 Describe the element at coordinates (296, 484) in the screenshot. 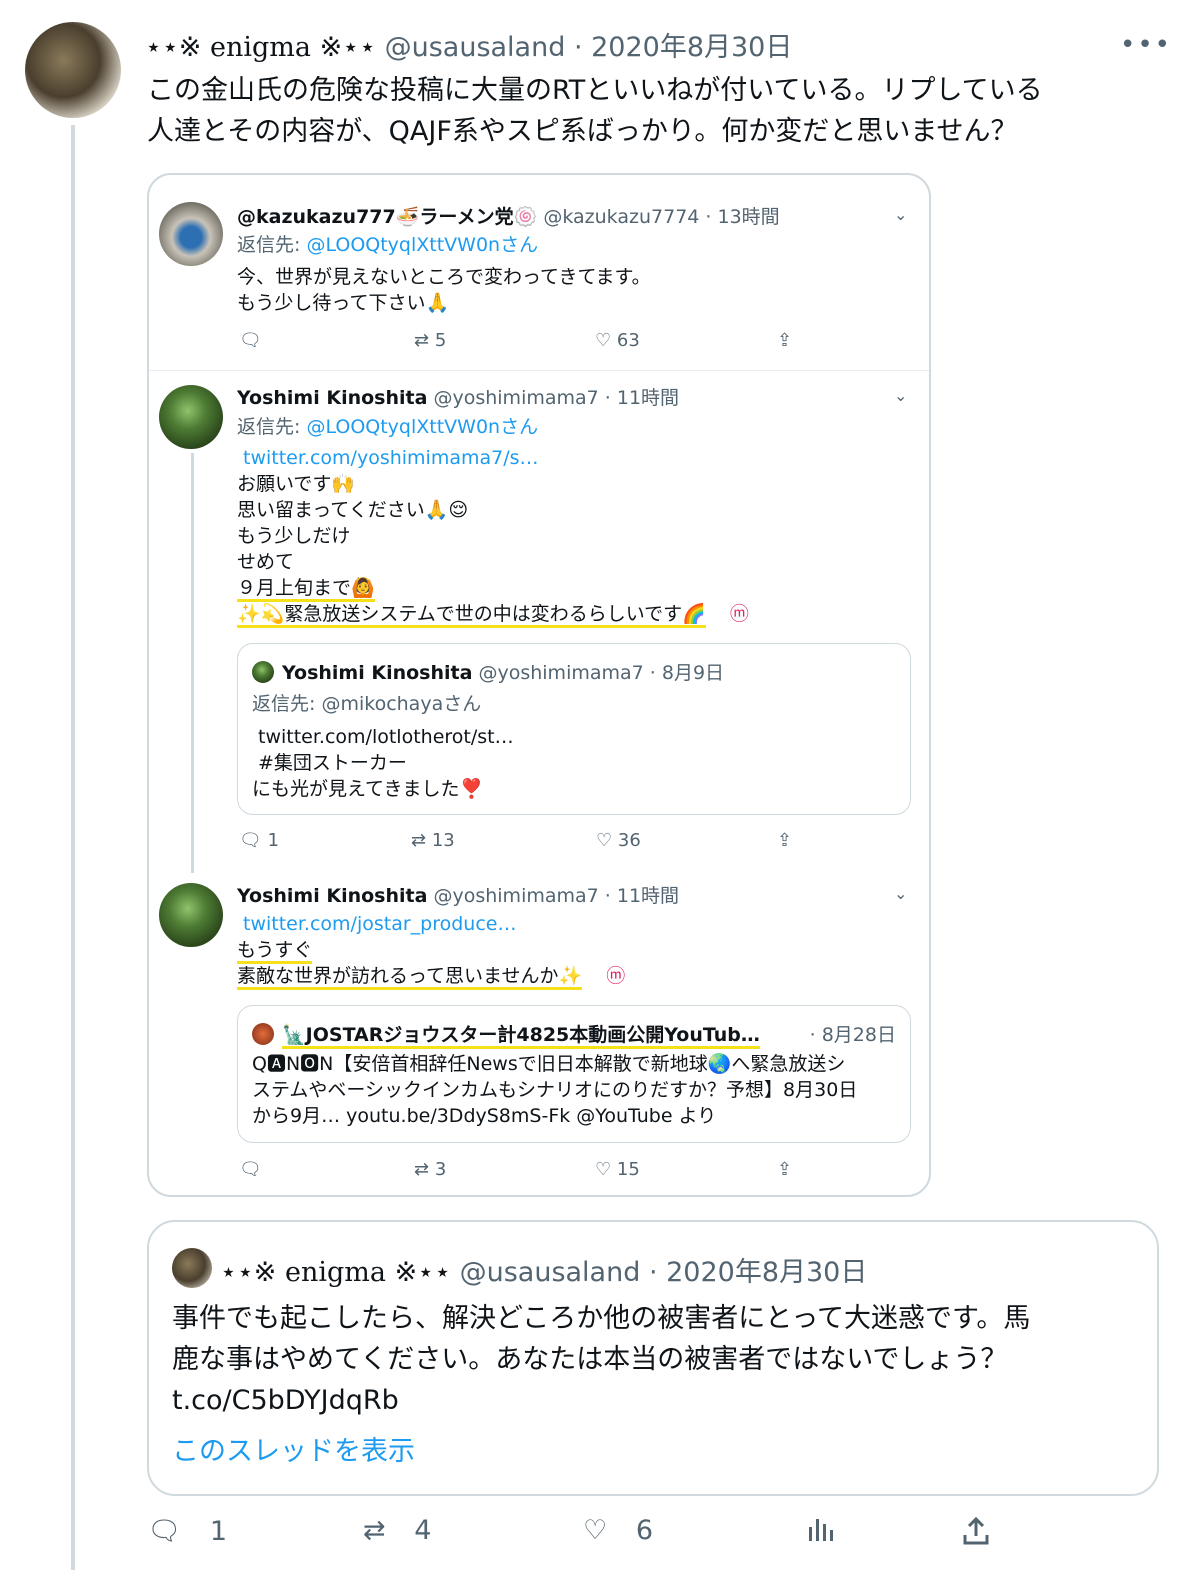

I see `reply-text-line: お願いです🙌` at that location.